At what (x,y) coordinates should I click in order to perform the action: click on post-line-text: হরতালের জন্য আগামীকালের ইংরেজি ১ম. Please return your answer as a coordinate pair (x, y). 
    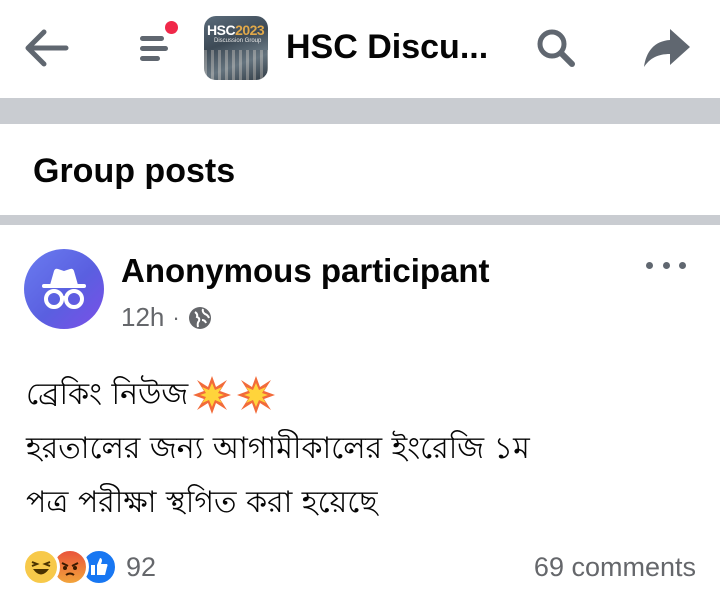
    Looking at the image, I should click on (278, 448).